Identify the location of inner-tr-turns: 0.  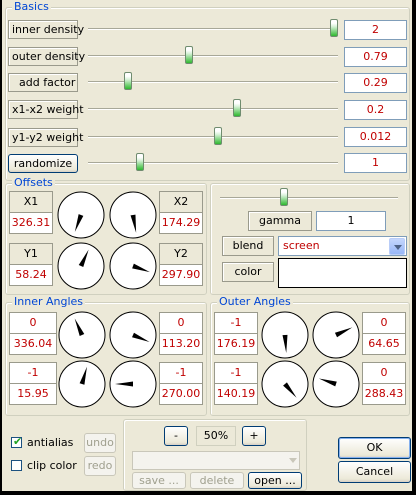
(181, 323).